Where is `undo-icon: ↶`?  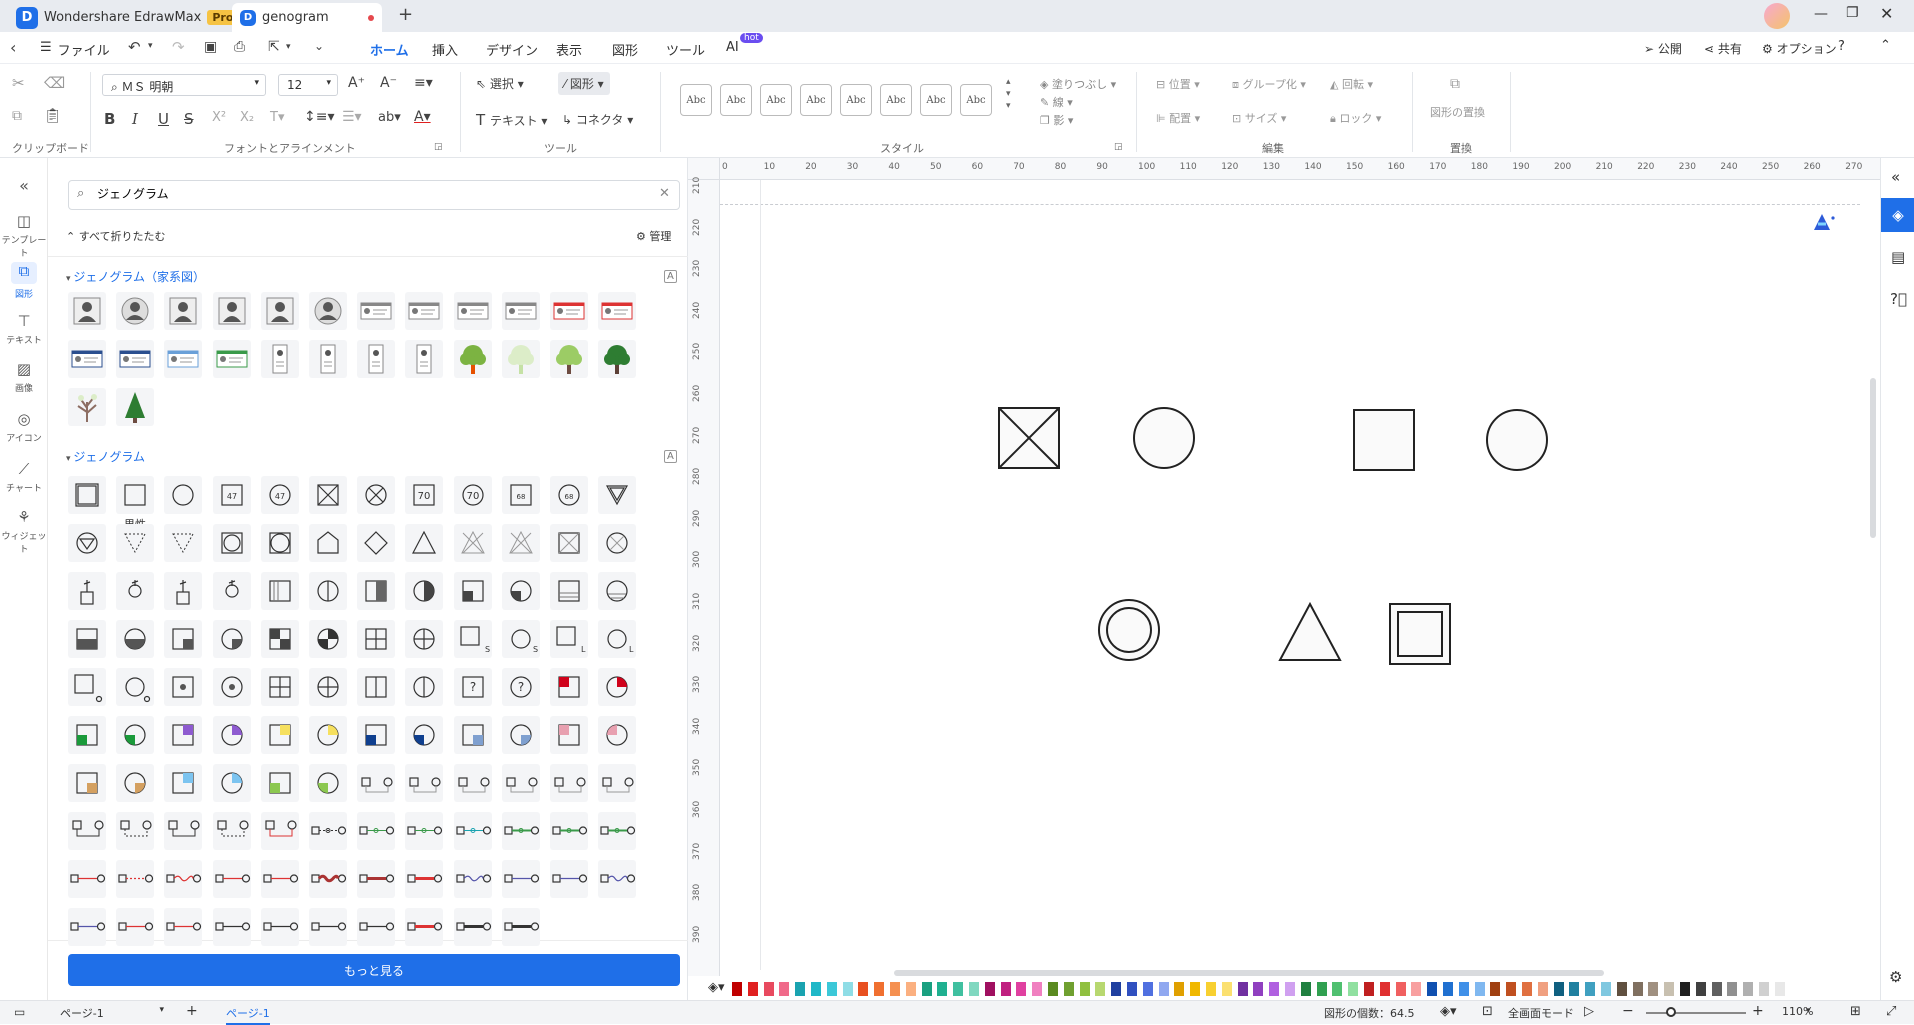 undo-icon: ↶ is located at coordinates (134, 47).